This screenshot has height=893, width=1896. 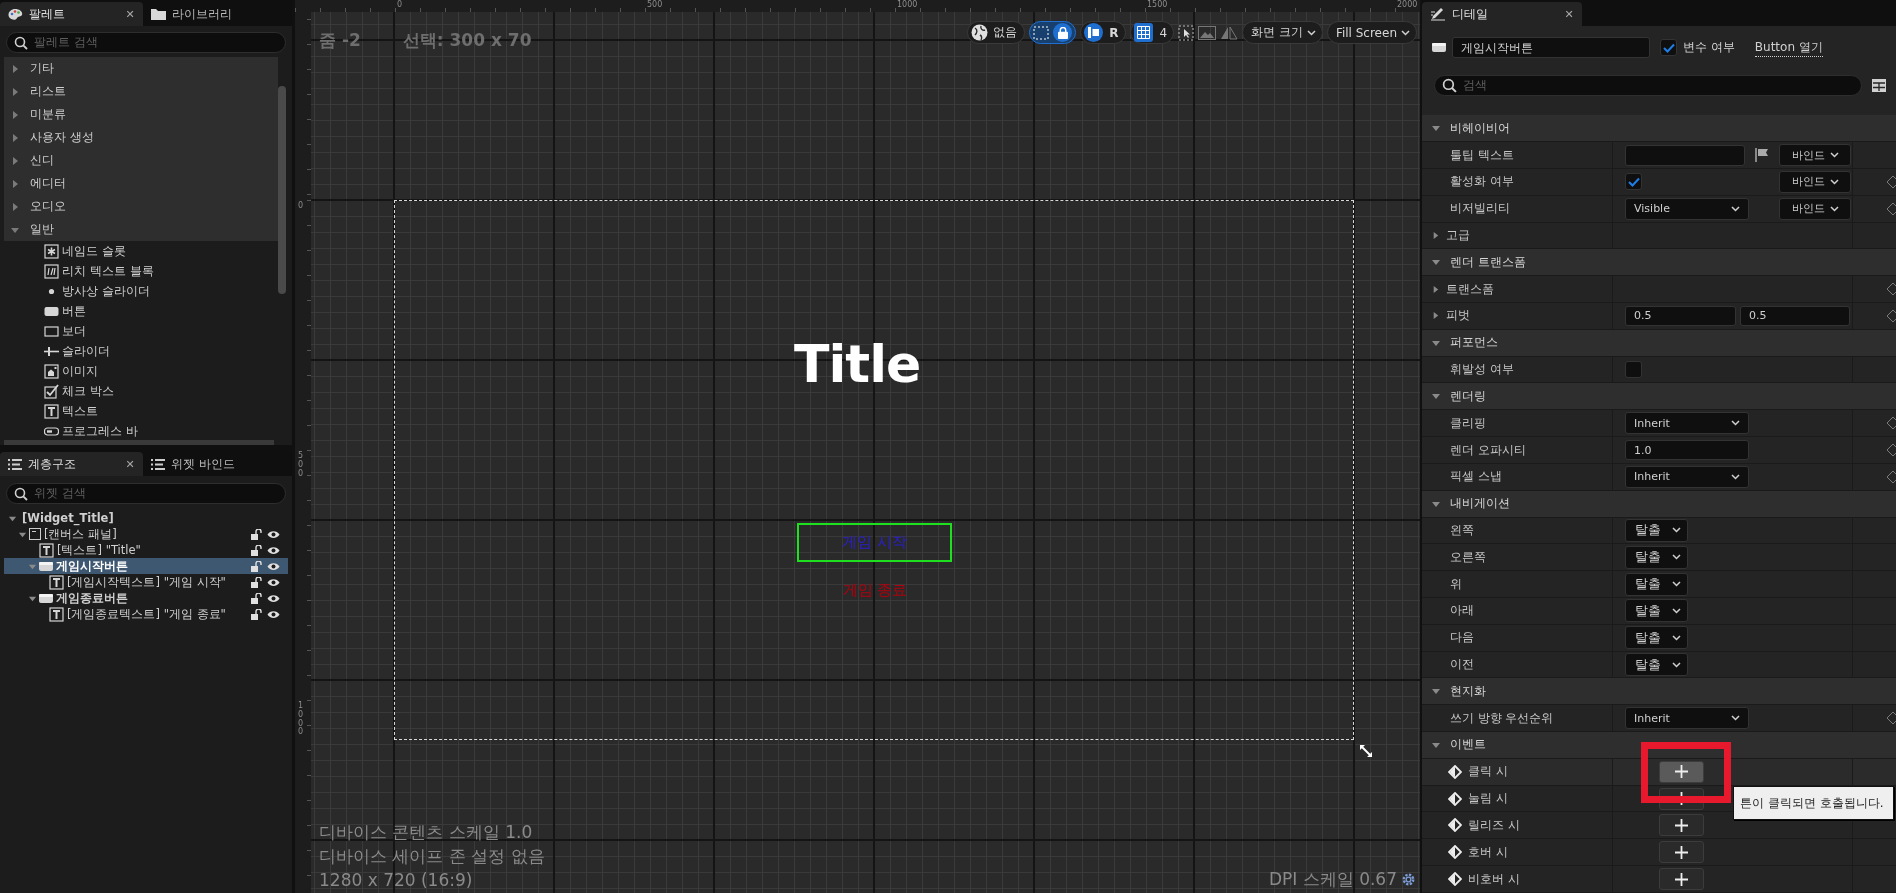 I want to click on section-header: 이벤트, so click(x=1659, y=745).